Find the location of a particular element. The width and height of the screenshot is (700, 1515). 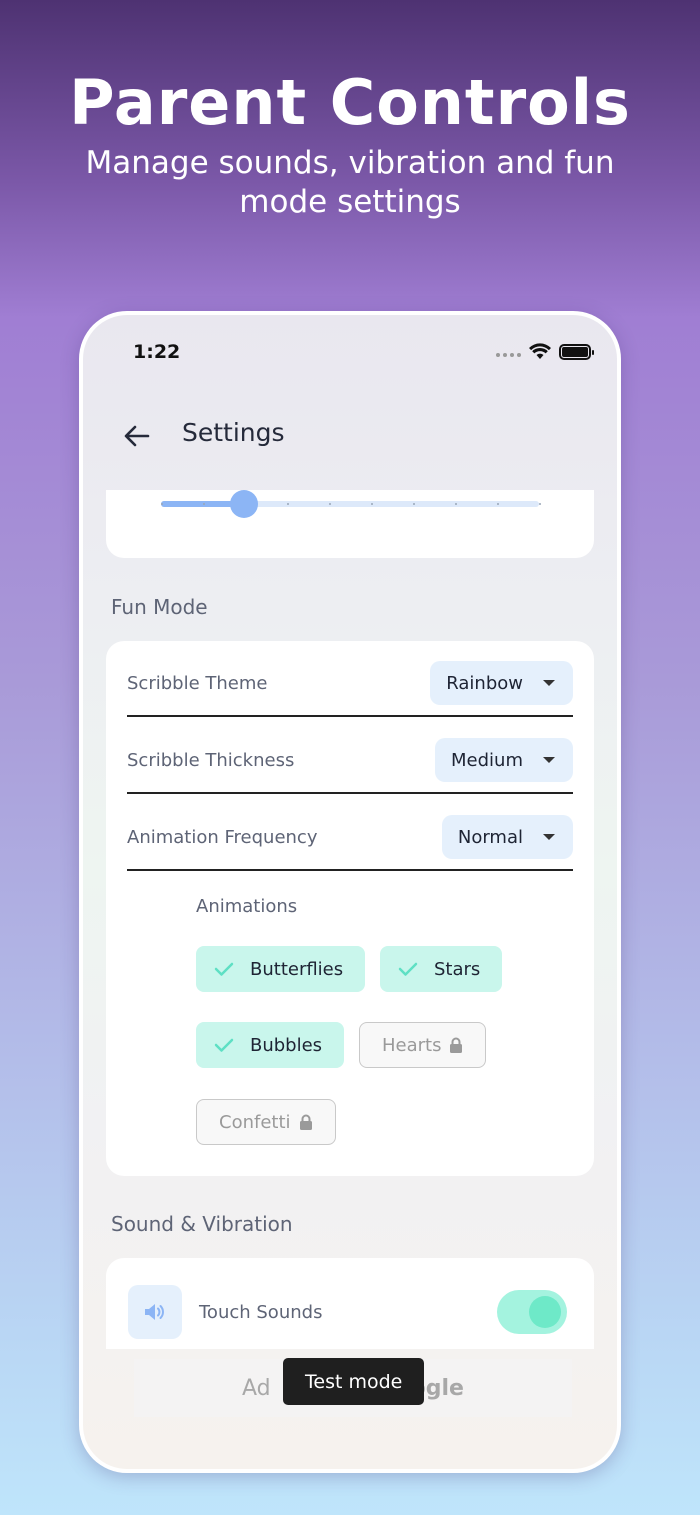

back-button is located at coordinates (137, 436).